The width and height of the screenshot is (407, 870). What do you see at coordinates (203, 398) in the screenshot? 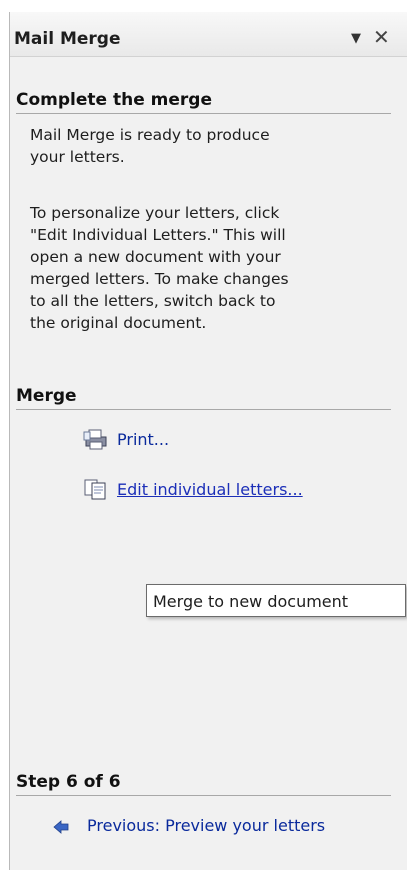
I see `section-heading-merge: Merge` at bounding box center [203, 398].